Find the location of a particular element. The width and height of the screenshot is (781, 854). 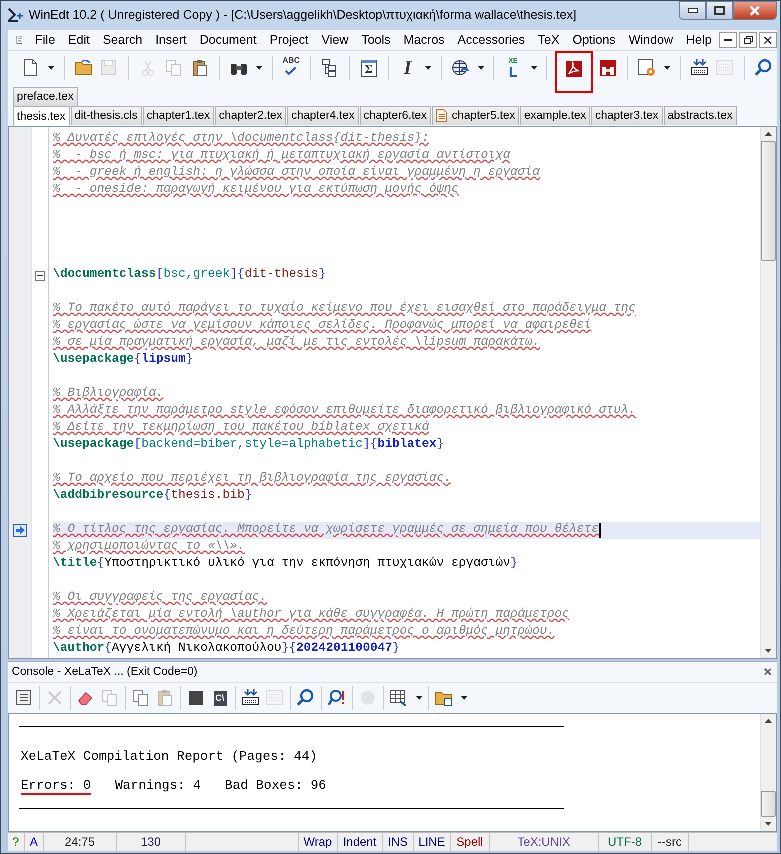

code-comment: % Αλλάξτε την παράμετρο style εφόσον επιθυμείτε διαφορετικό βιβλιογραφικό στυλ. is located at coordinates (344, 411).